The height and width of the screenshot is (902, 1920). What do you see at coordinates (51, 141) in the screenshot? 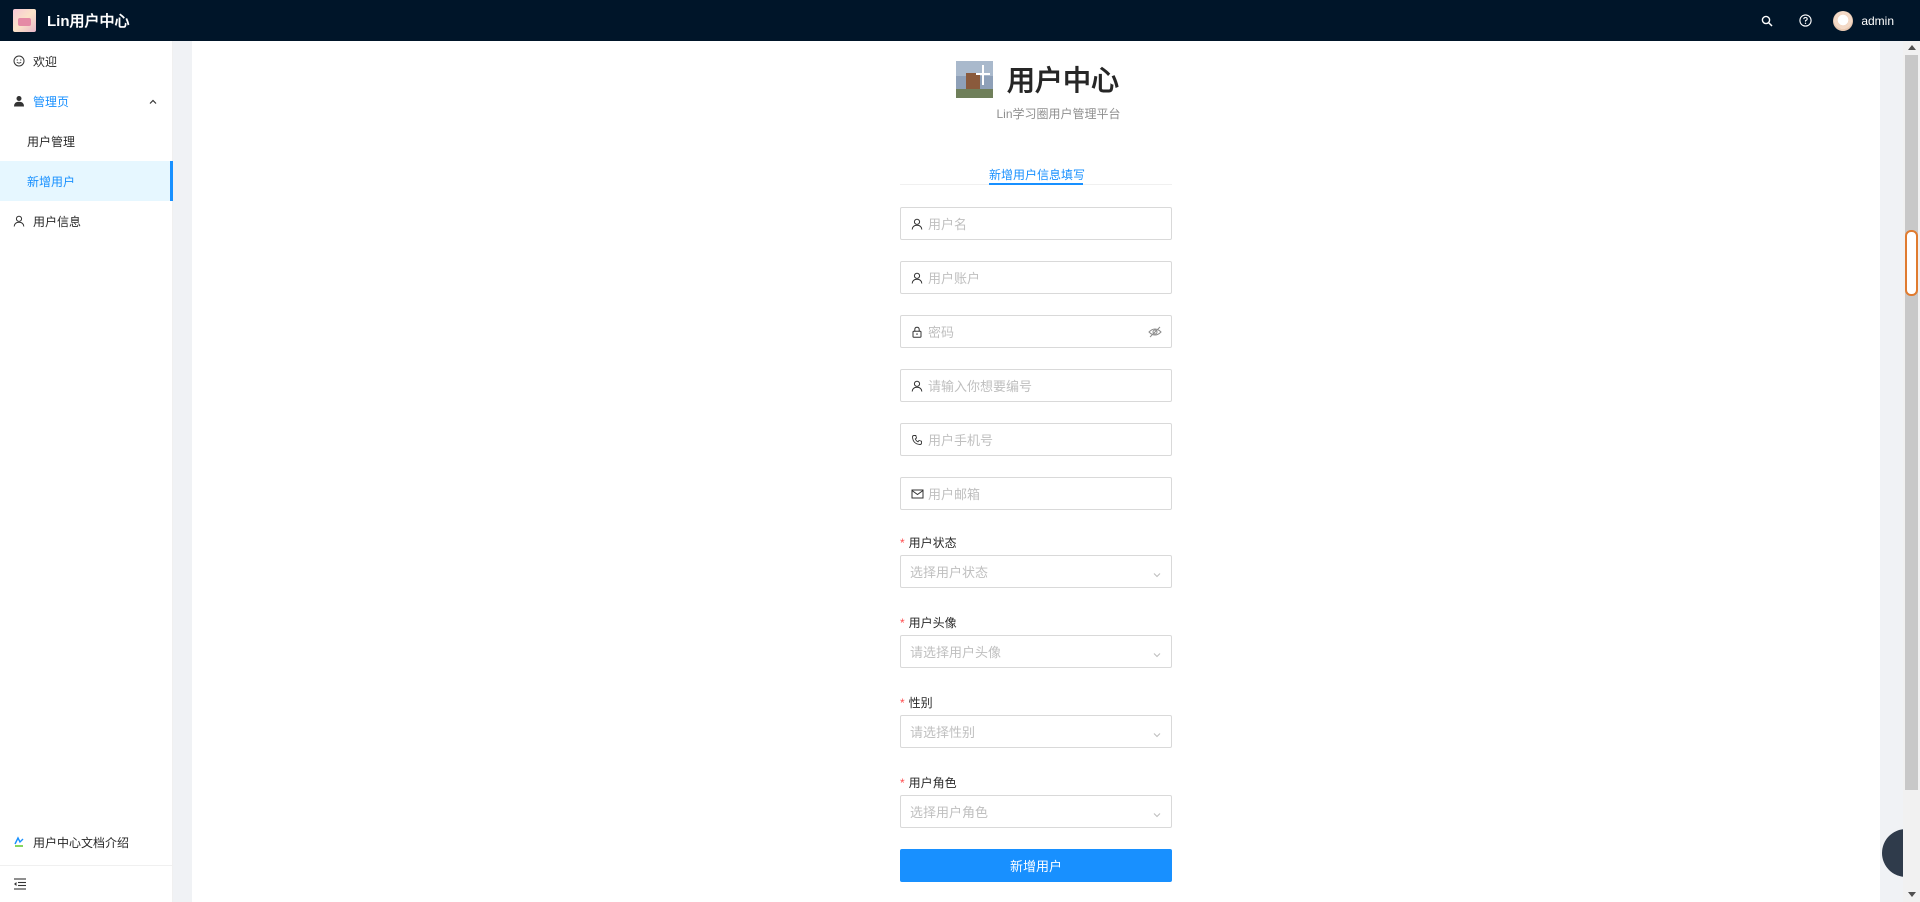
I see `sidebar-item-label: 用户管理` at bounding box center [51, 141].